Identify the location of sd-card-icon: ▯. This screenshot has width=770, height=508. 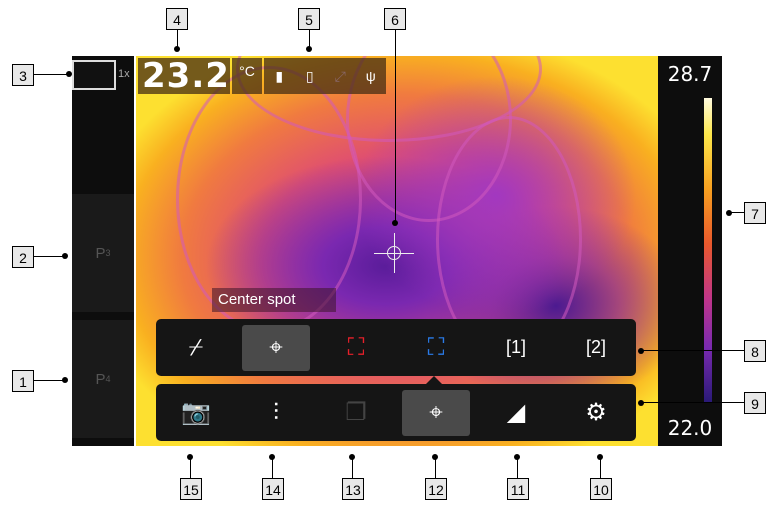
(309, 75).